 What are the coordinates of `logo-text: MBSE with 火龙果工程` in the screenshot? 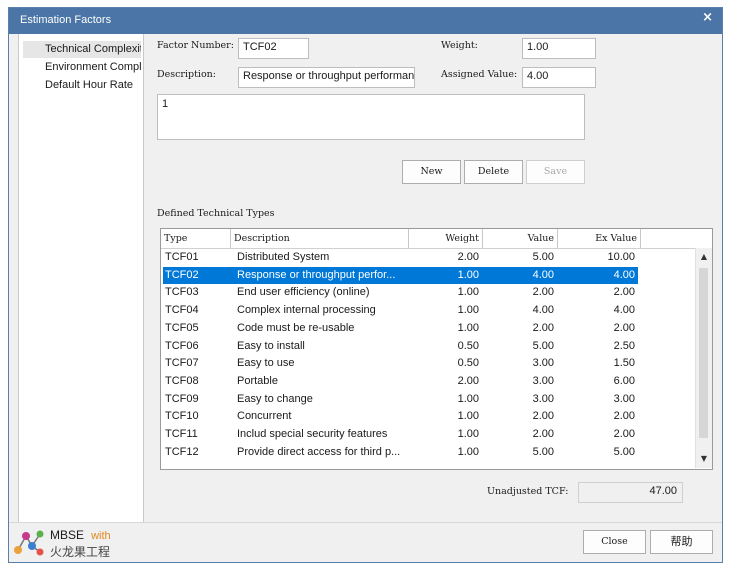 It's located at (80, 544).